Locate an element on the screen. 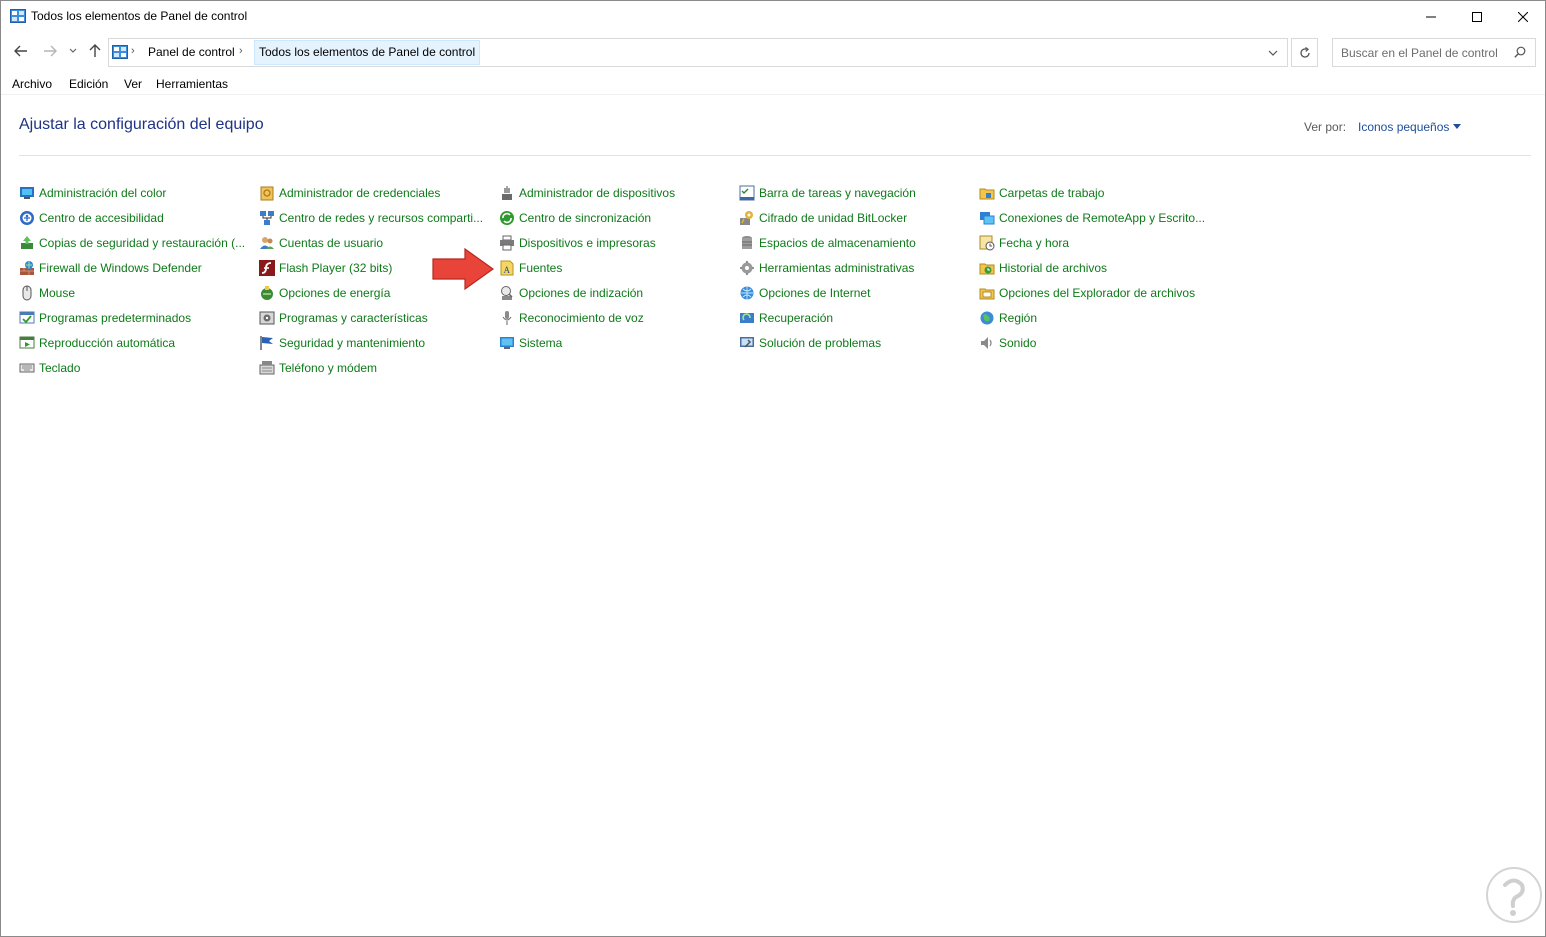 This screenshot has height=937, width=1546. item-programas-y-caracteristicas: Programas y características is located at coordinates (343, 318).